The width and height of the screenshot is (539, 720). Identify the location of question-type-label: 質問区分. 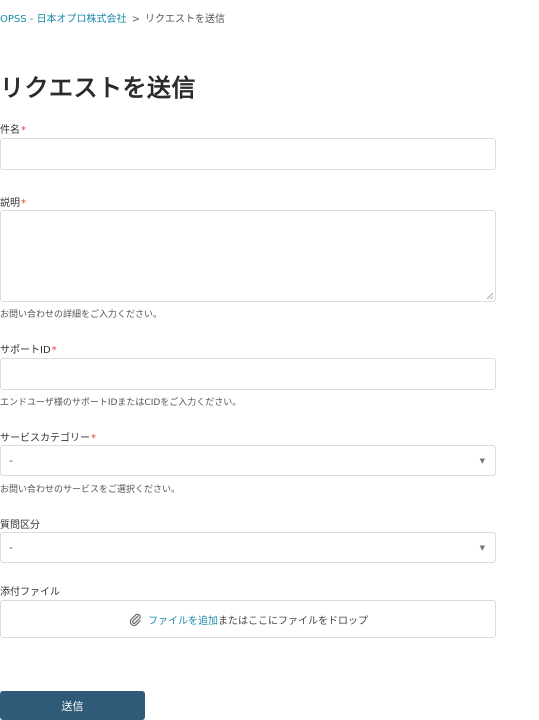
(20, 523).